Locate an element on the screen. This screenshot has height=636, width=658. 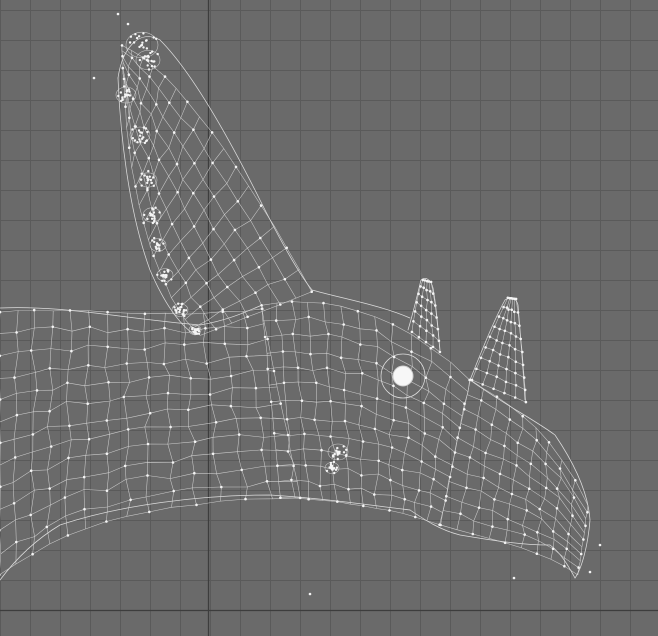
selected-vertex-marker is located at coordinates (403, 376).